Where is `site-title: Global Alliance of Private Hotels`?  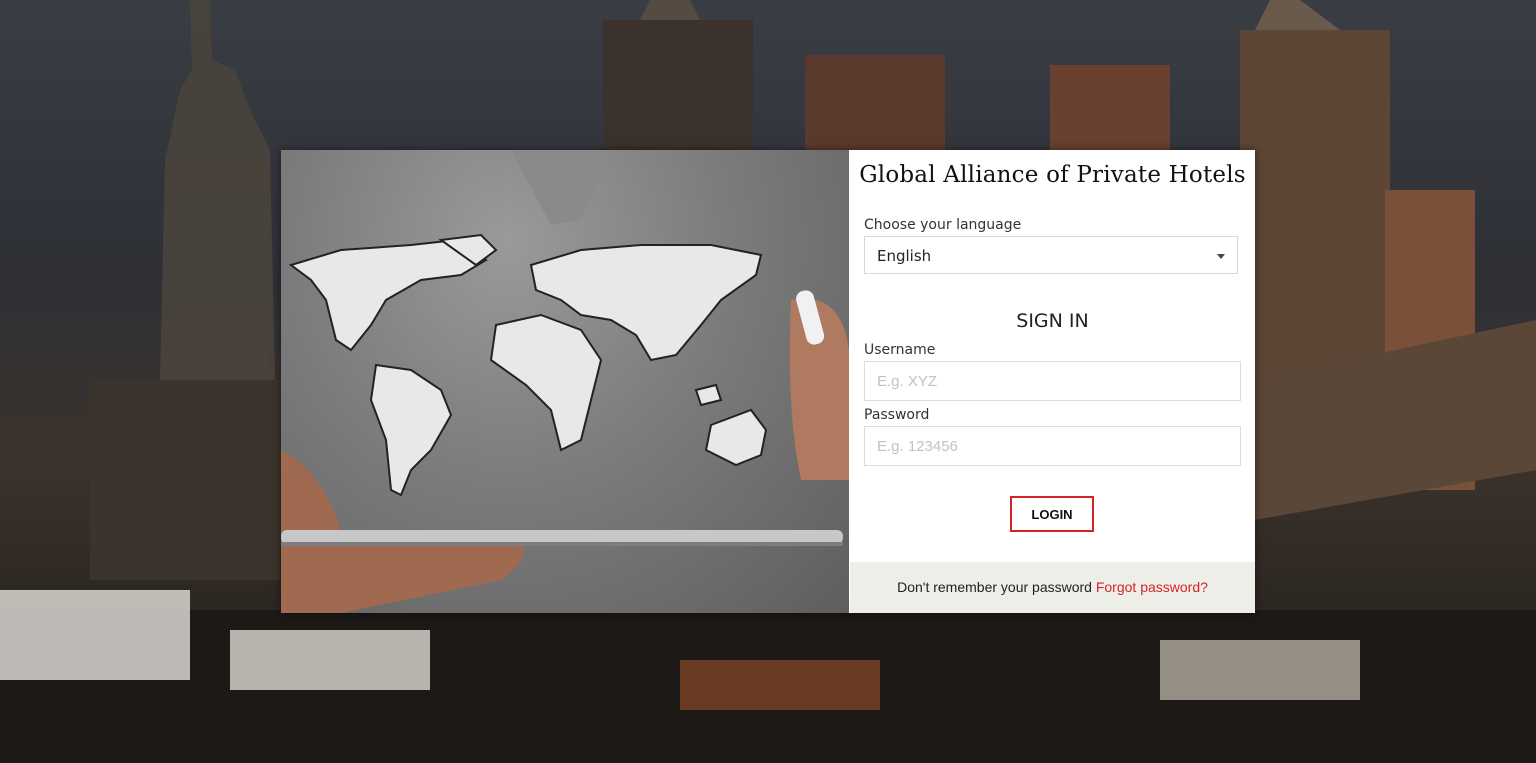 site-title: Global Alliance of Private Hotels is located at coordinates (1052, 175).